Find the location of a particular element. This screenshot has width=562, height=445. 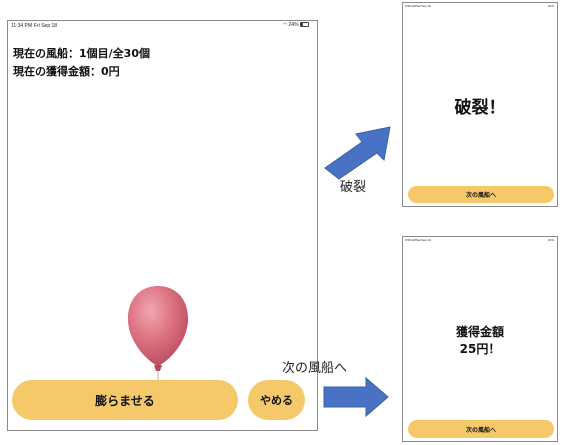

status-bar: 11:34 PM Fri Sep 18 ◠ 24% is located at coordinates (162, 26).